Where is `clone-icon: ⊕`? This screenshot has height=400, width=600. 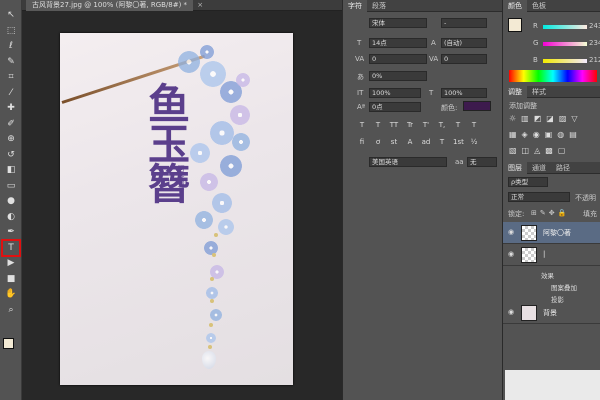
clone-icon: ⊕ is located at coordinates (11, 139).